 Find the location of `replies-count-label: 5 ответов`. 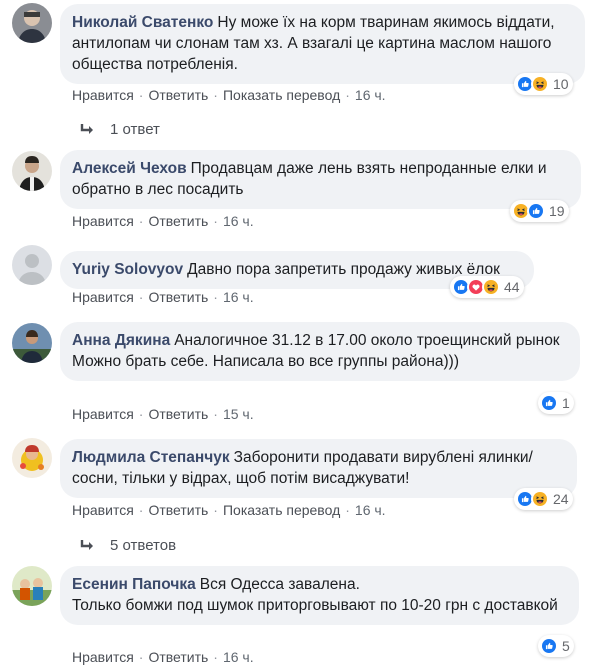

replies-count-label: 5 ответов is located at coordinates (143, 545).